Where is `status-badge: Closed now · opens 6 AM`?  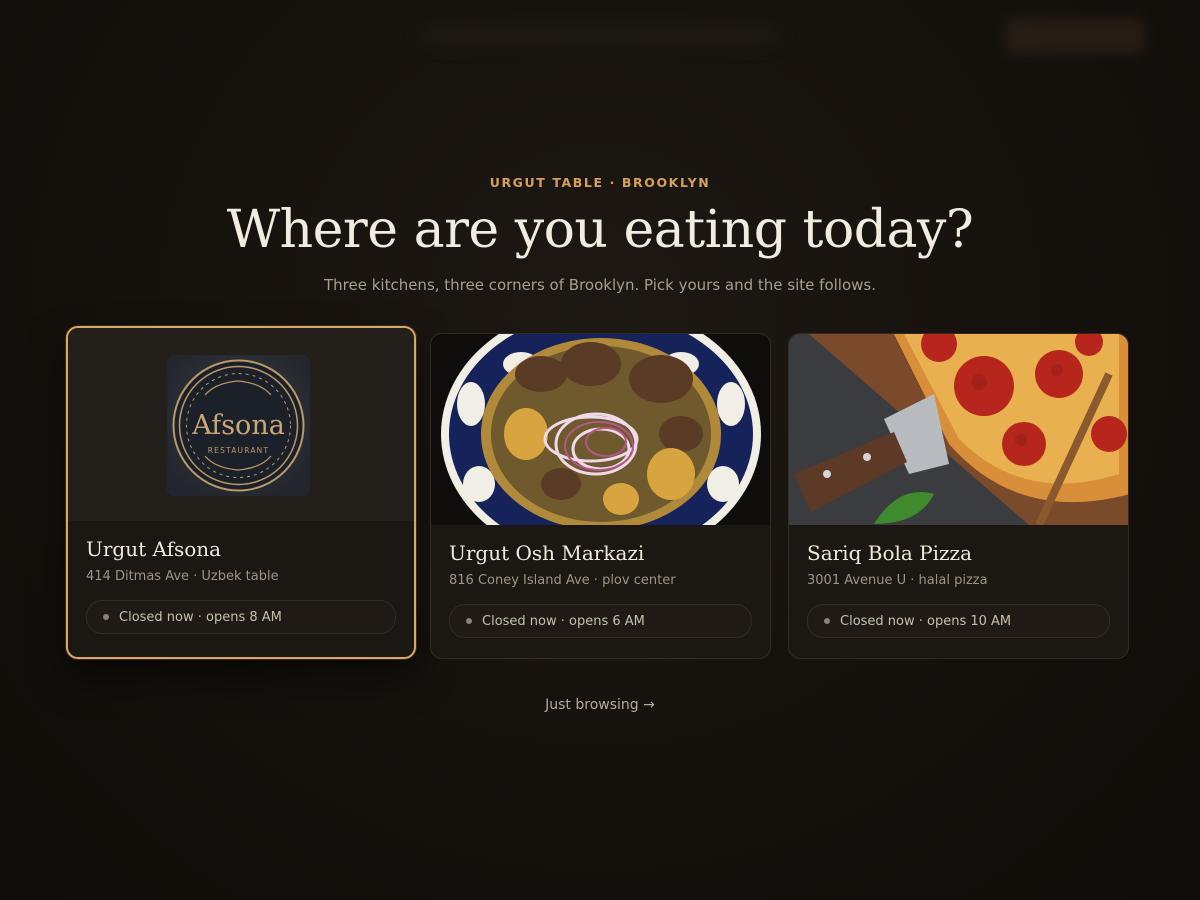 status-badge: Closed now · opens 6 AM is located at coordinates (600, 621).